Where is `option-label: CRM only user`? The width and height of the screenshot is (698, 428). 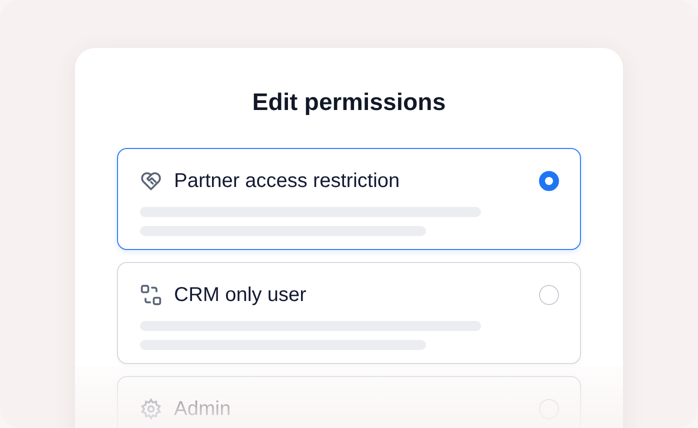
option-label: CRM only user is located at coordinates (241, 295).